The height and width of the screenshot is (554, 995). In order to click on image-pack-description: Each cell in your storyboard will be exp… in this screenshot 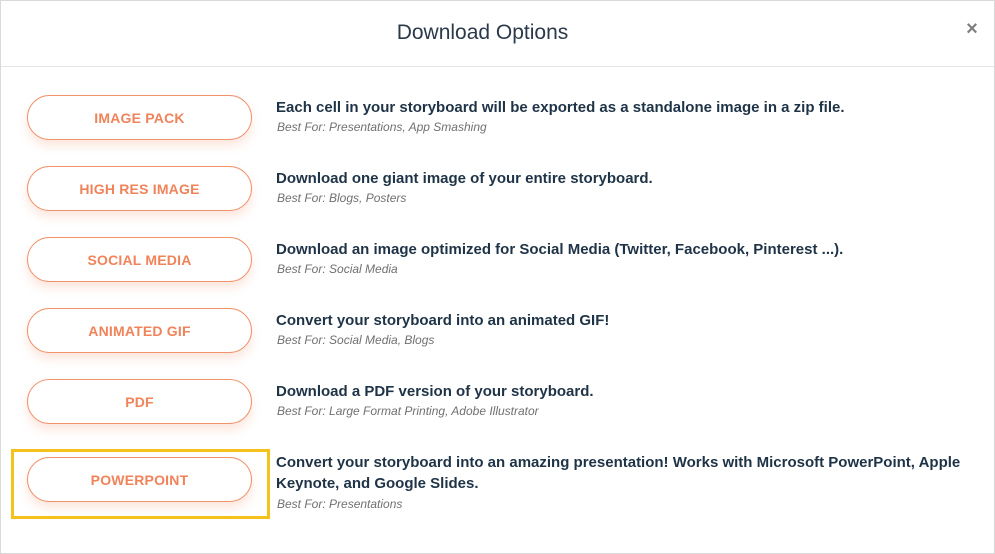, I will do `click(560, 107)`.